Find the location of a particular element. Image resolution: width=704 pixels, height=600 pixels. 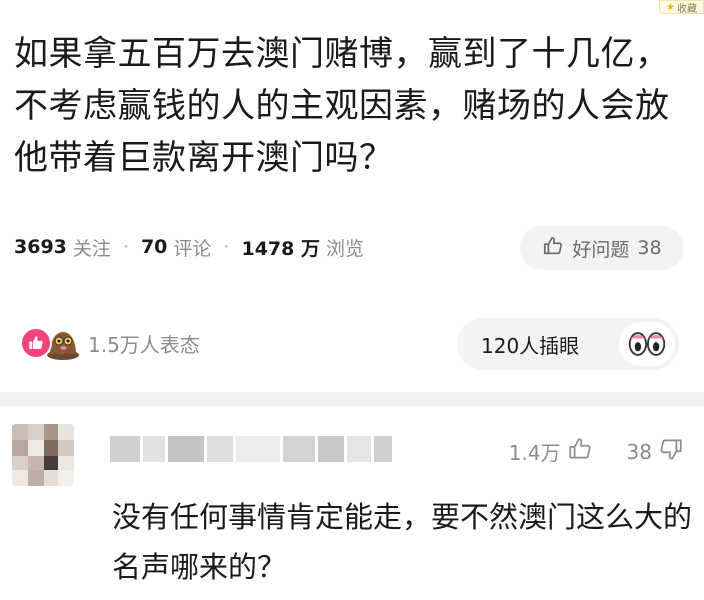

question-stats: 3693 关注 · 70 评论 · 1478 万 浏览 is located at coordinates (189, 247).